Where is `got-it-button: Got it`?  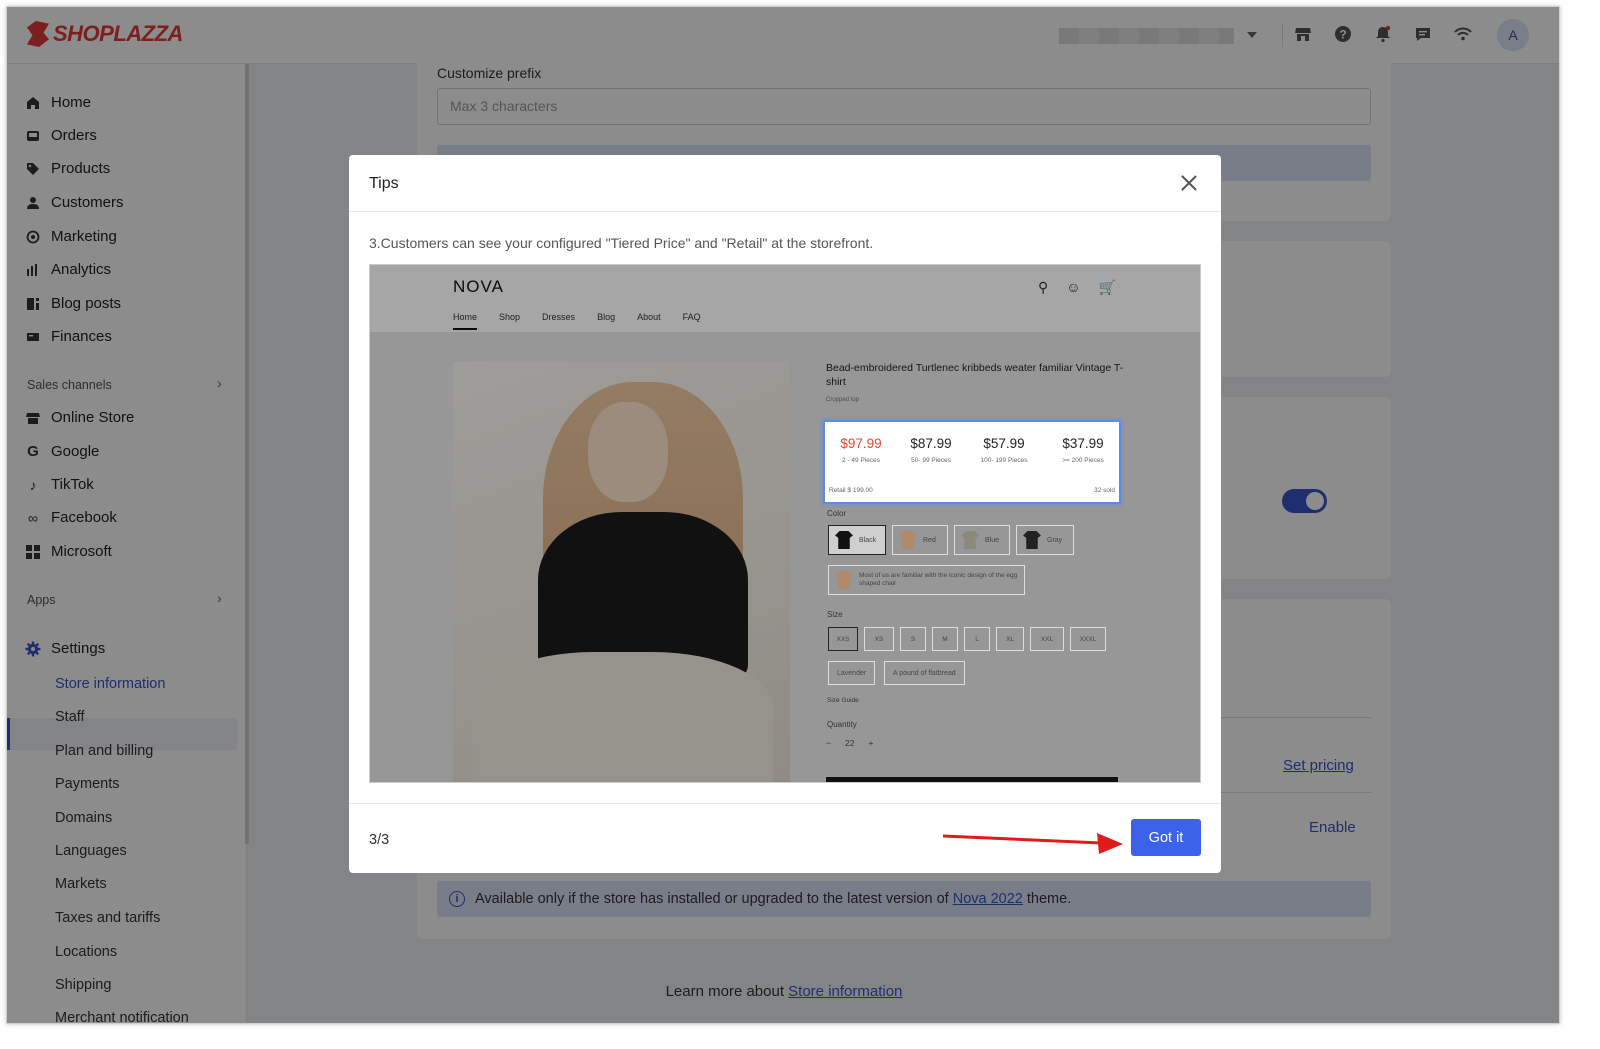
got-it-button: Got it is located at coordinates (1166, 837).